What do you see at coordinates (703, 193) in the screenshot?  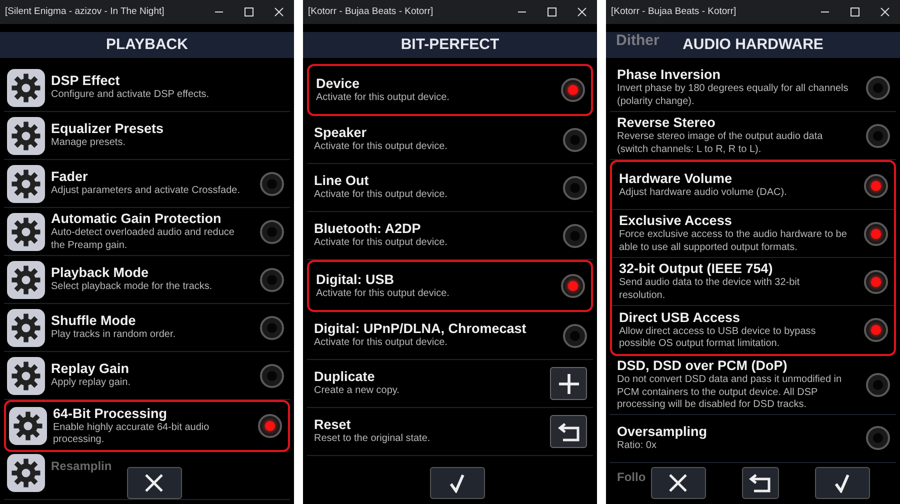 I see `item-description: Adjust hardware audio volume (DAC).` at bounding box center [703, 193].